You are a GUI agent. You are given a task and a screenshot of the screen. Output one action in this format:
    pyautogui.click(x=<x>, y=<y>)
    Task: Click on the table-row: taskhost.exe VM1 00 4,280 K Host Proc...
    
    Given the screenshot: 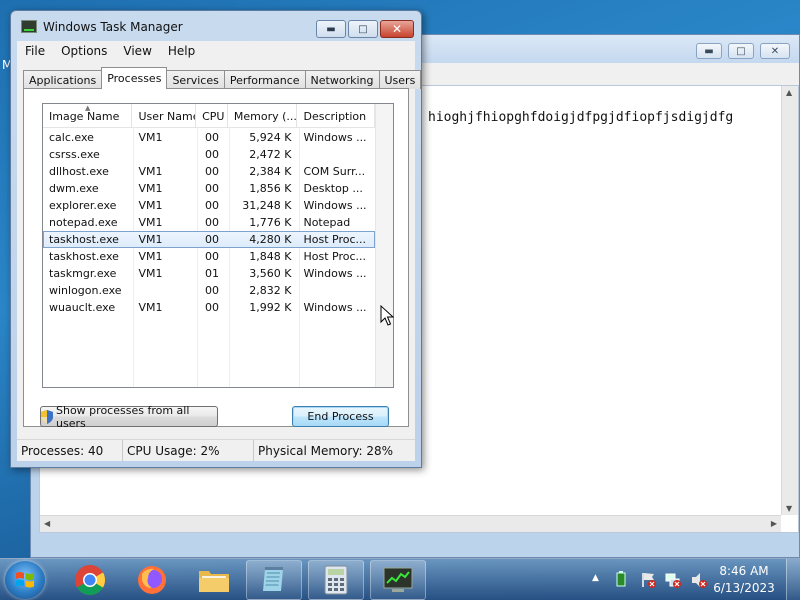 What is the action you would take?
    pyautogui.click(x=209, y=239)
    